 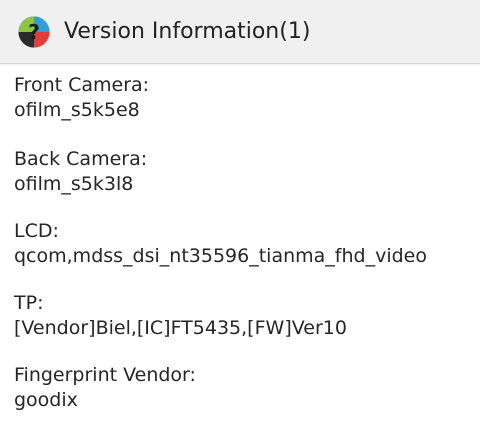 What do you see at coordinates (36, 231) in the screenshot?
I see `info-label: LCD:` at bounding box center [36, 231].